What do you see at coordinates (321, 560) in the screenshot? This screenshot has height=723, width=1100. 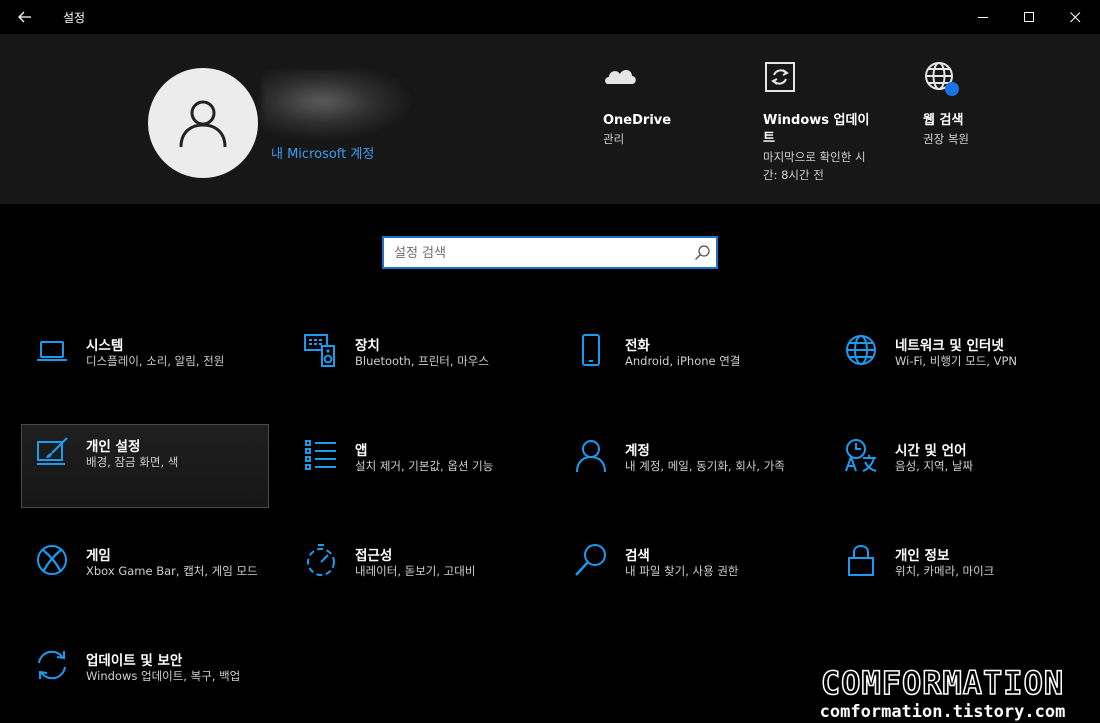 I see `ease-of-access-icon` at bounding box center [321, 560].